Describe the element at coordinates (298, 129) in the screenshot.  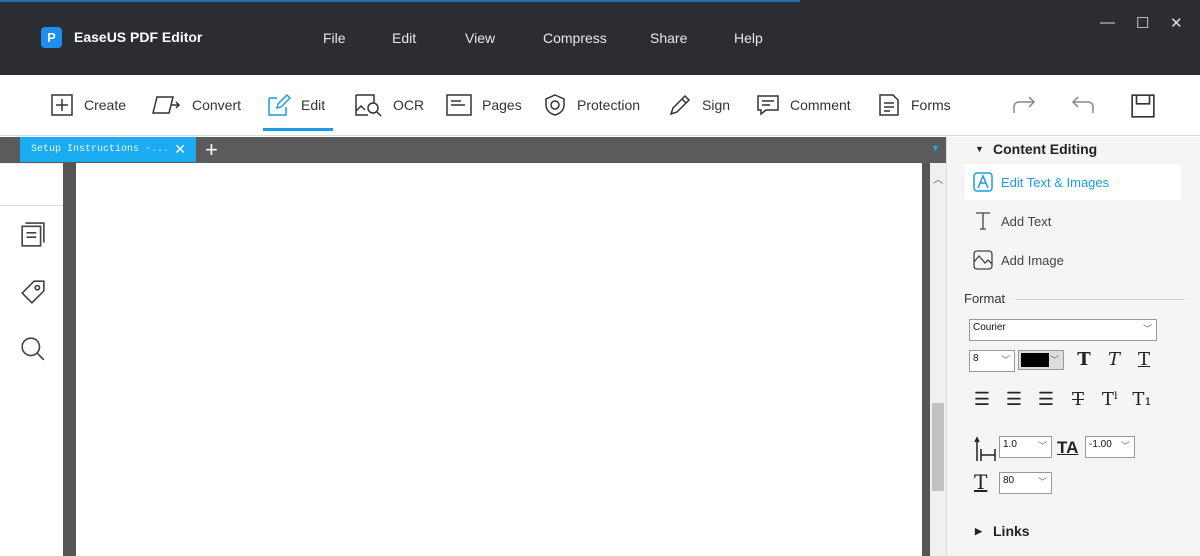
I see `active-tab-indicator` at that location.